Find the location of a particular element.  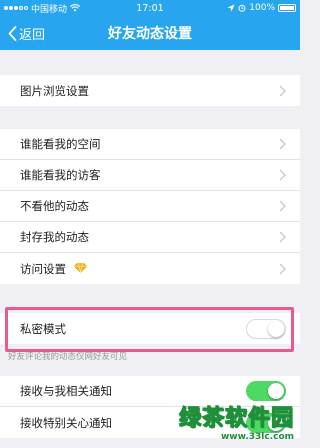

who-can-see-my-space-row: 谁能看我的空间 is located at coordinates (150, 144).